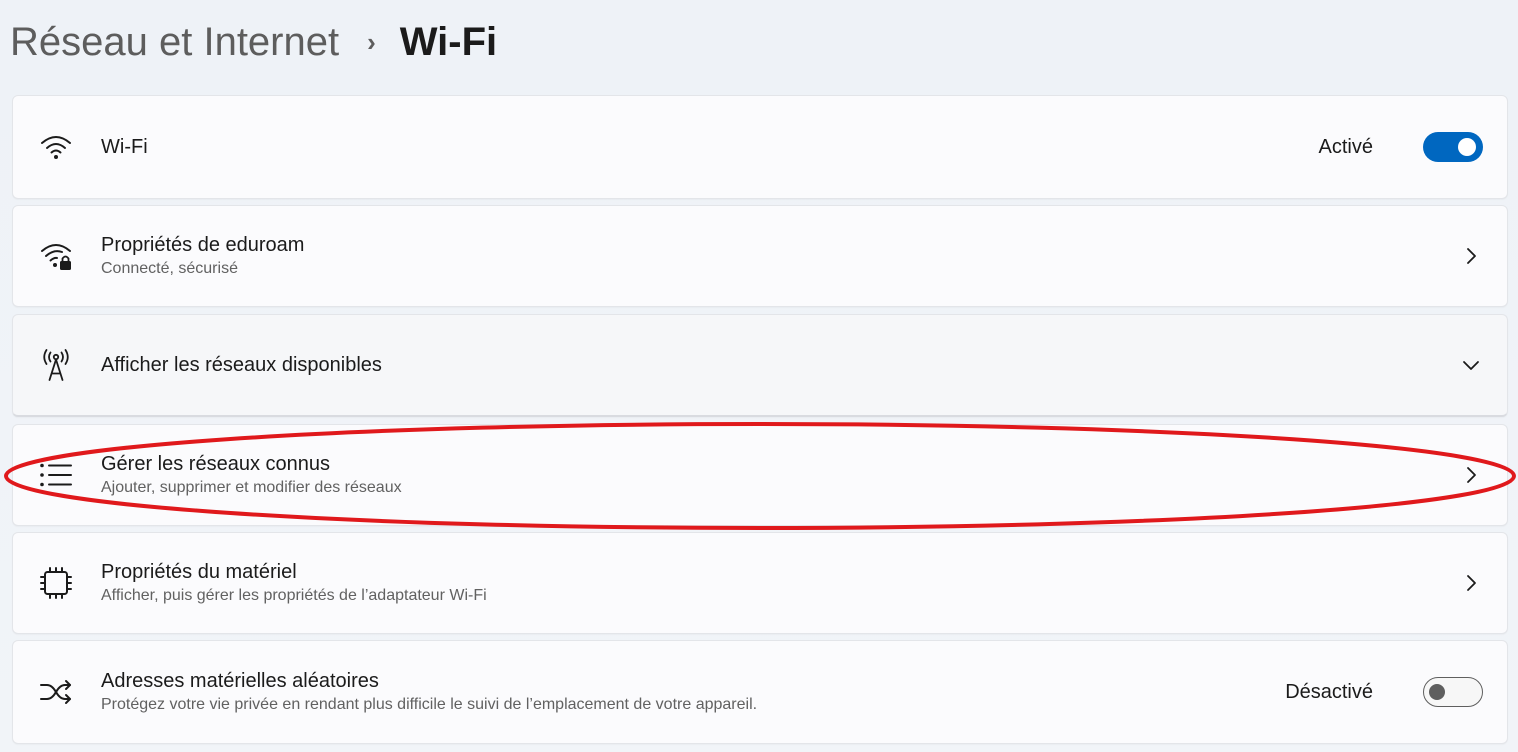  Describe the element at coordinates (1401, 147) in the screenshot. I see `wifi-card-controls: Activé` at that location.